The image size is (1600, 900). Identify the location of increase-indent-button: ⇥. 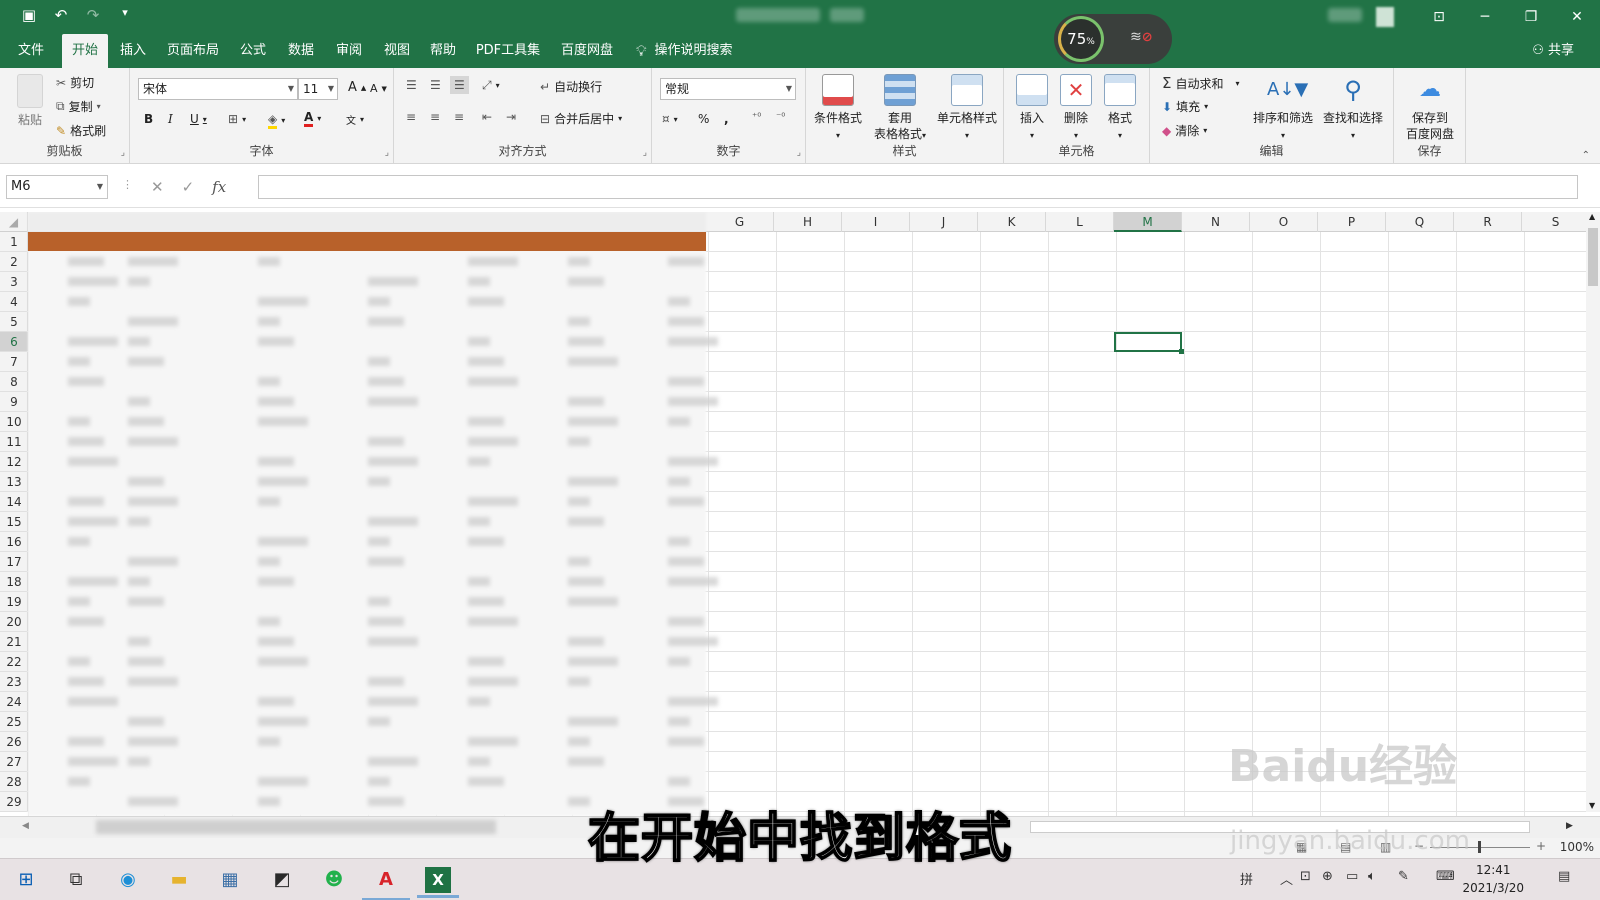
(511, 117).